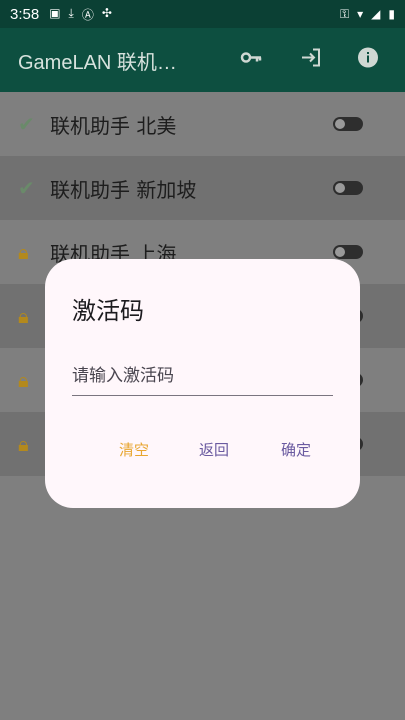 Image resolution: width=405 pixels, height=720 pixels. What do you see at coordinates (251, 60) in the screenshot?
I see `key-icon` at bounding box center [251, 60].